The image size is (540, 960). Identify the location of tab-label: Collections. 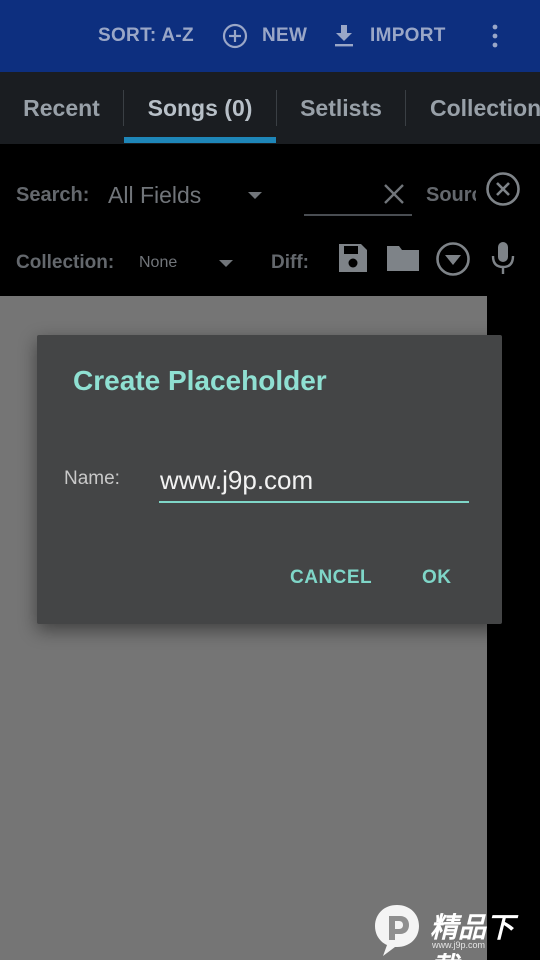
(485, 107).